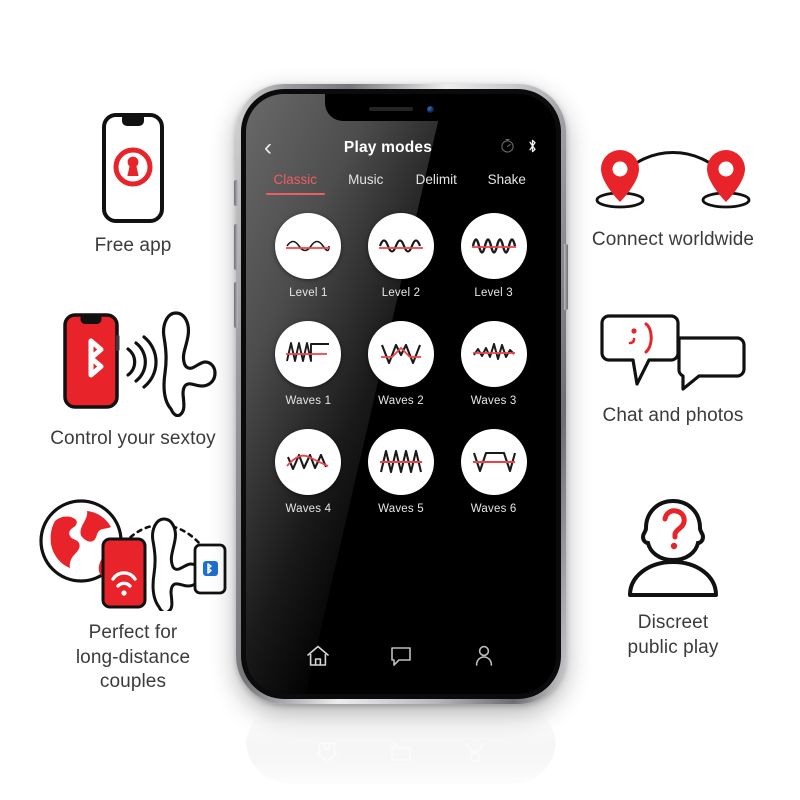 The width and height of the screenshot is (800, 800). I want to click on reflection-profile-icon, so click(475, 752).